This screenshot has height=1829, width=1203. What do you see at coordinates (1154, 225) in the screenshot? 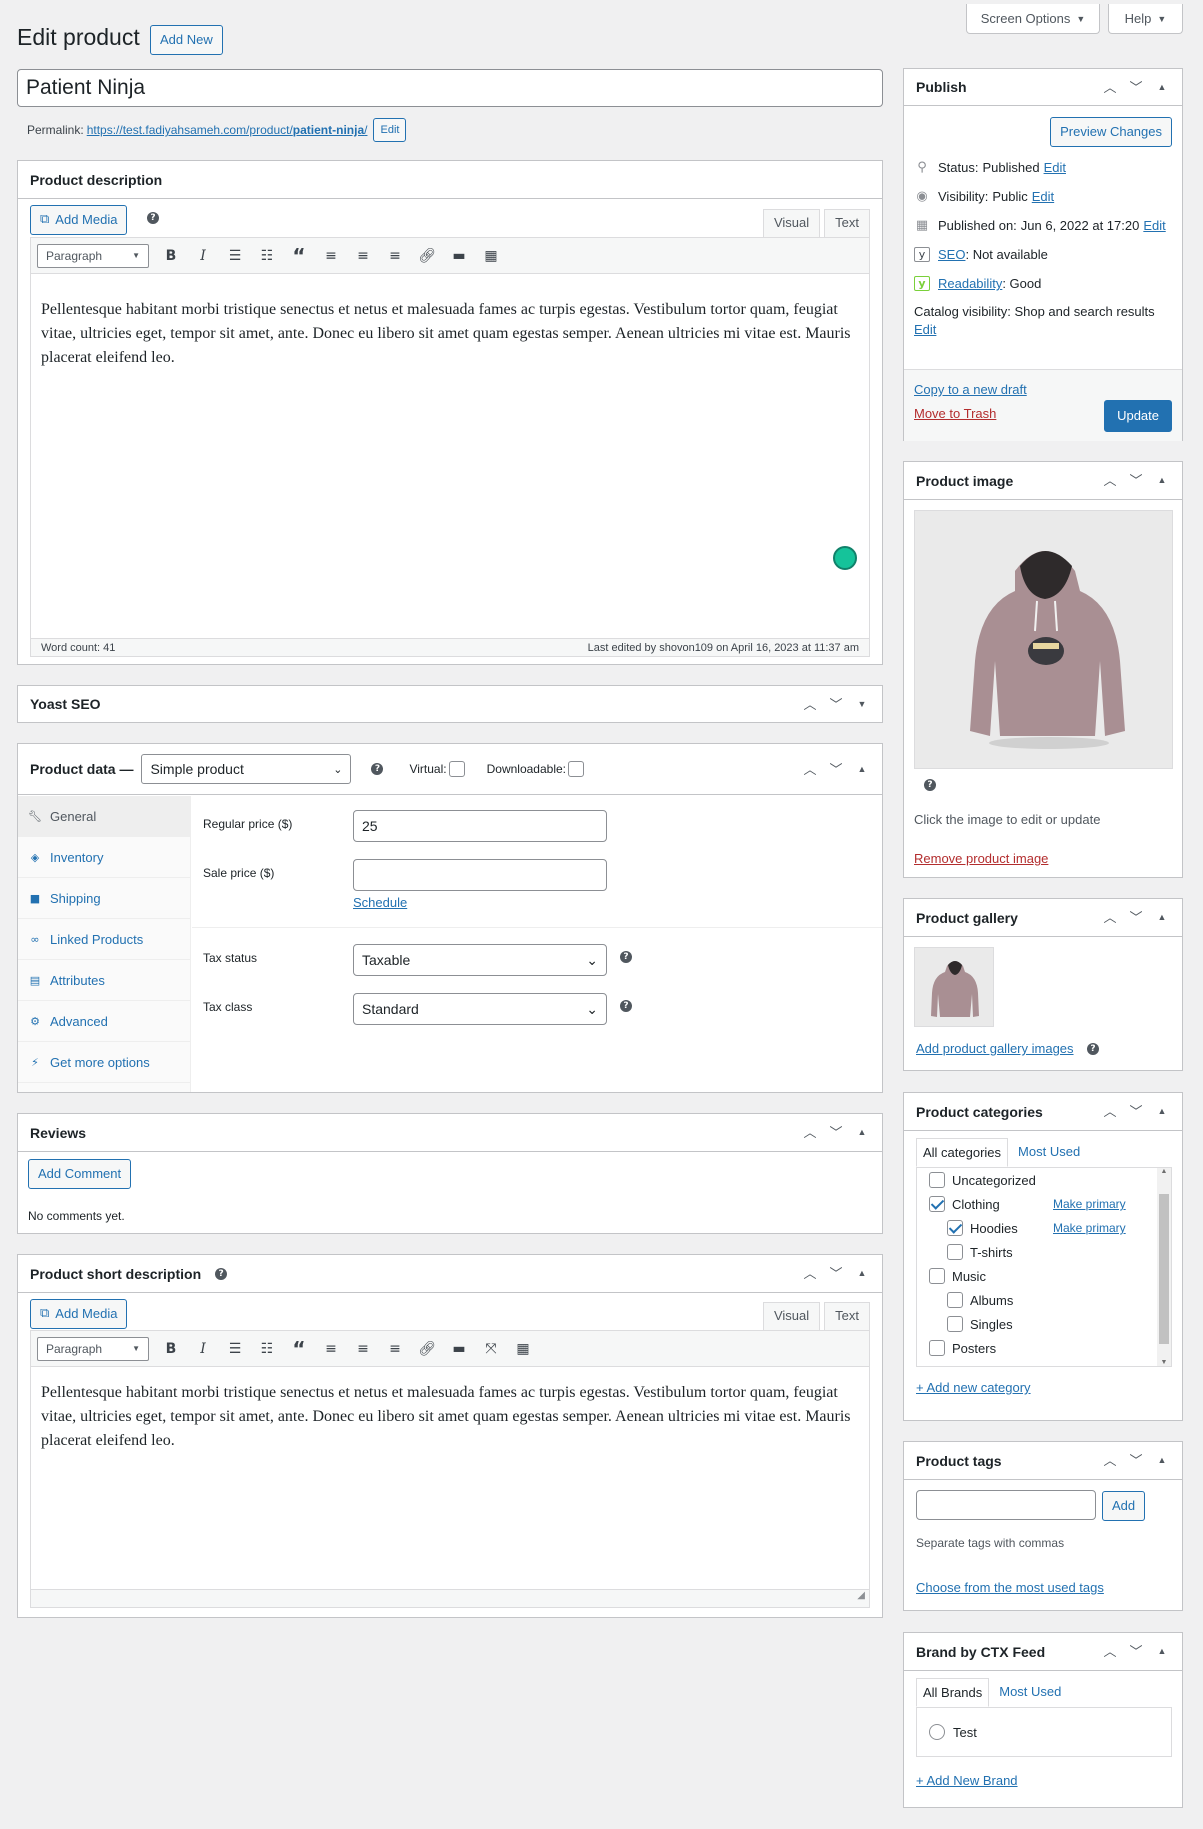
I see `published-edit-link: Edit` at bounding box center [1154, 225].